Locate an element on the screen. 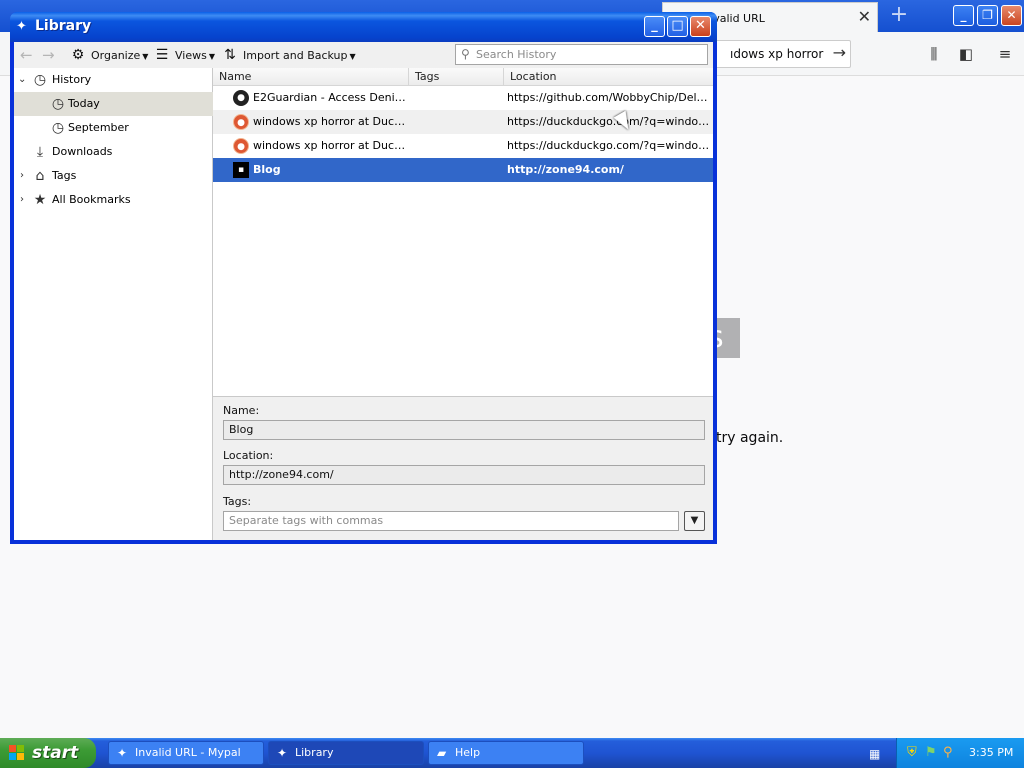  tree-item-all-bookmarks: › ★ All Bookmarks is located at coordinates (113, 200).